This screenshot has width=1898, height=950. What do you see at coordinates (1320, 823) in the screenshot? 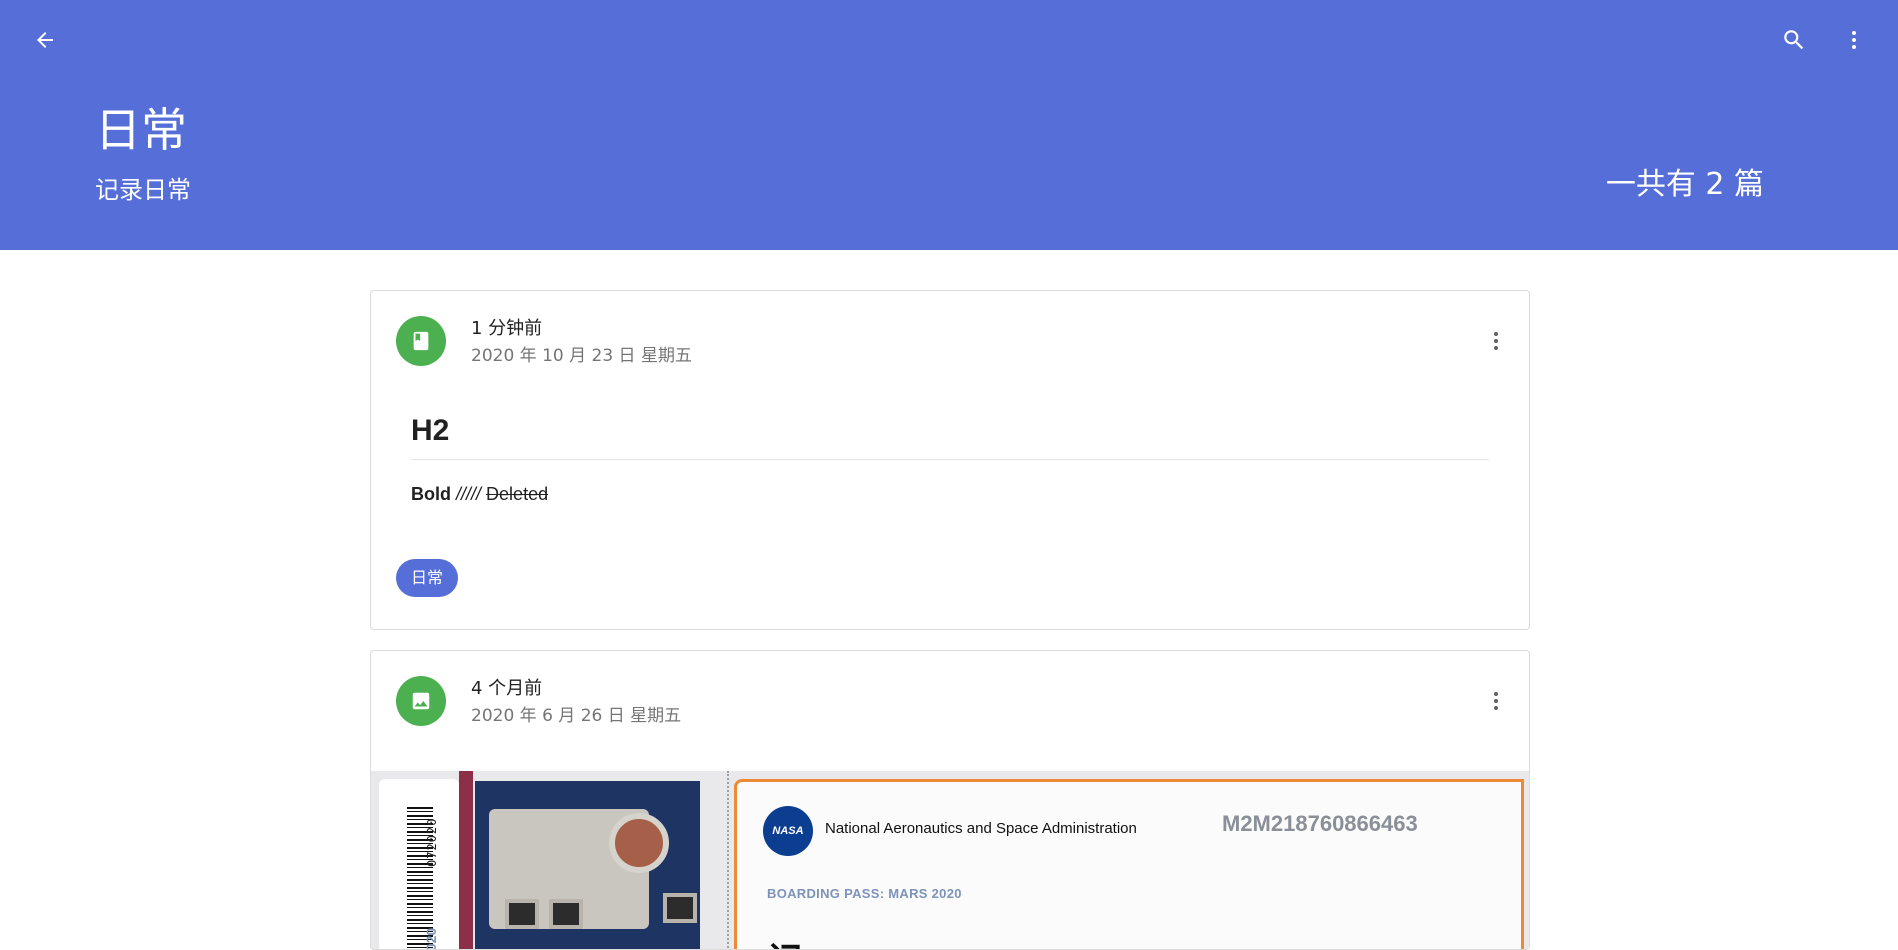
I see `pass-code: M2M218760866463` at bounding box center [1320, 823].